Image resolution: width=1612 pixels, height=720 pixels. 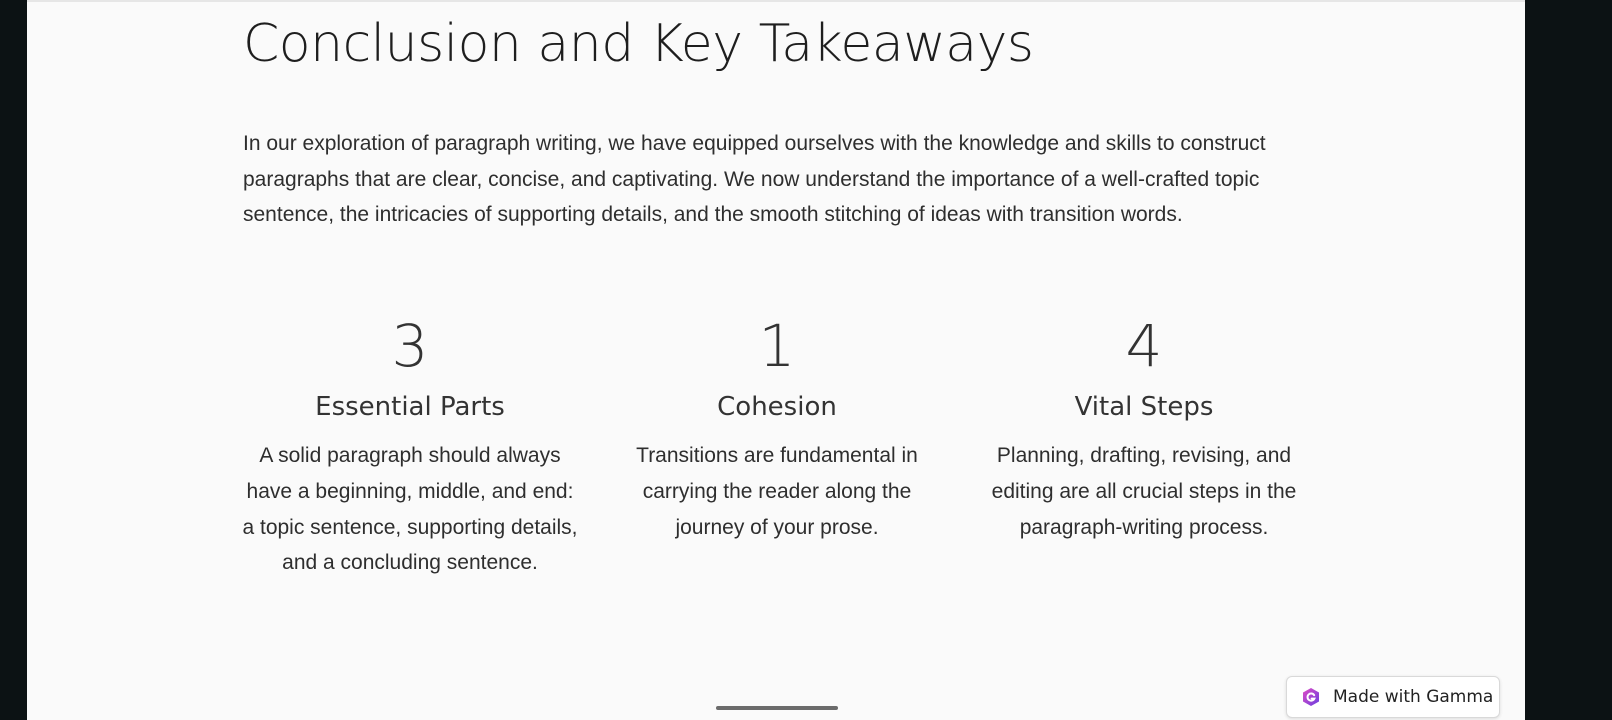 I want to click on stat-number: 4, so click(x=1144, y=346).